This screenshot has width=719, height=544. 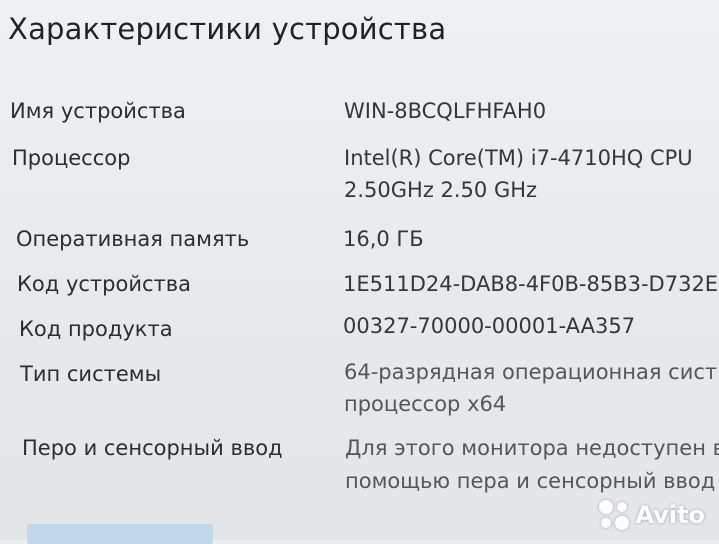 I want to click on device-name-label: Имя устройства, so click(x=98, y=111).